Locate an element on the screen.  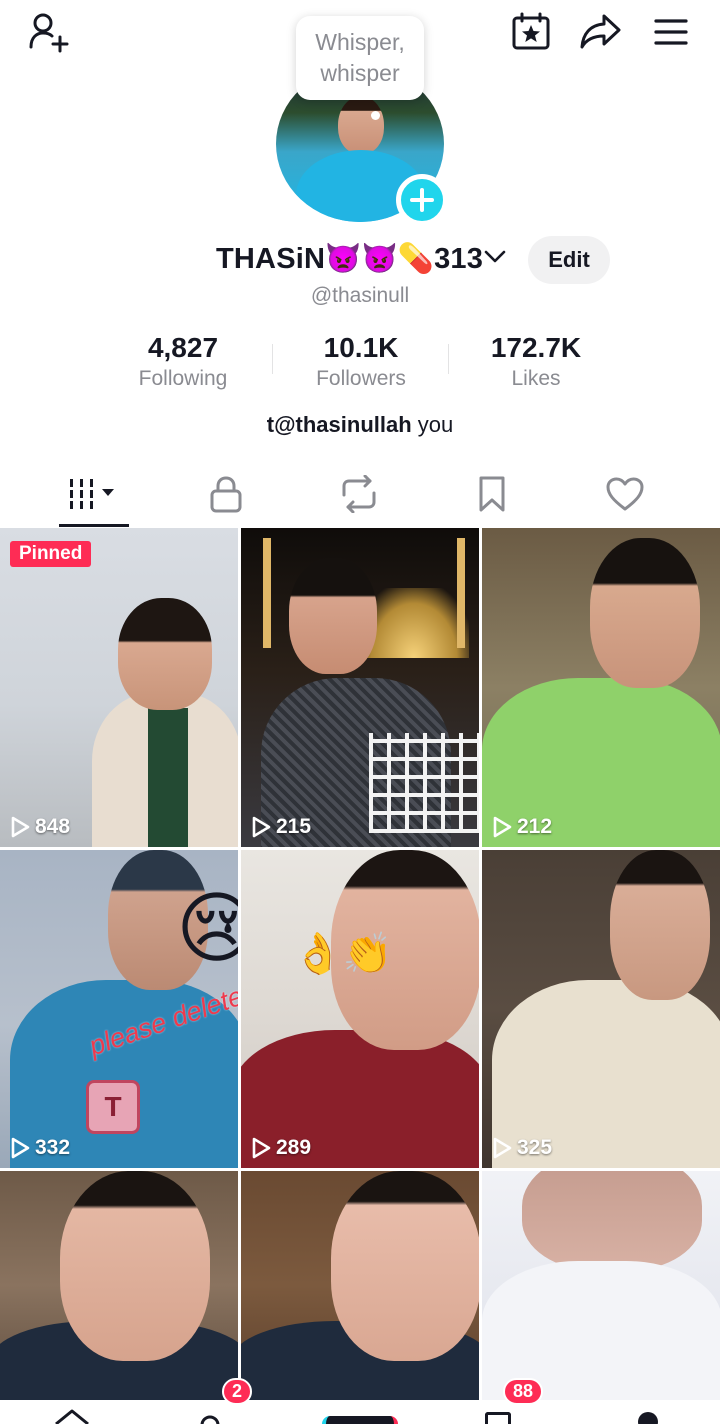
view-count-text: 325 is located at coordinates (535, 1147).